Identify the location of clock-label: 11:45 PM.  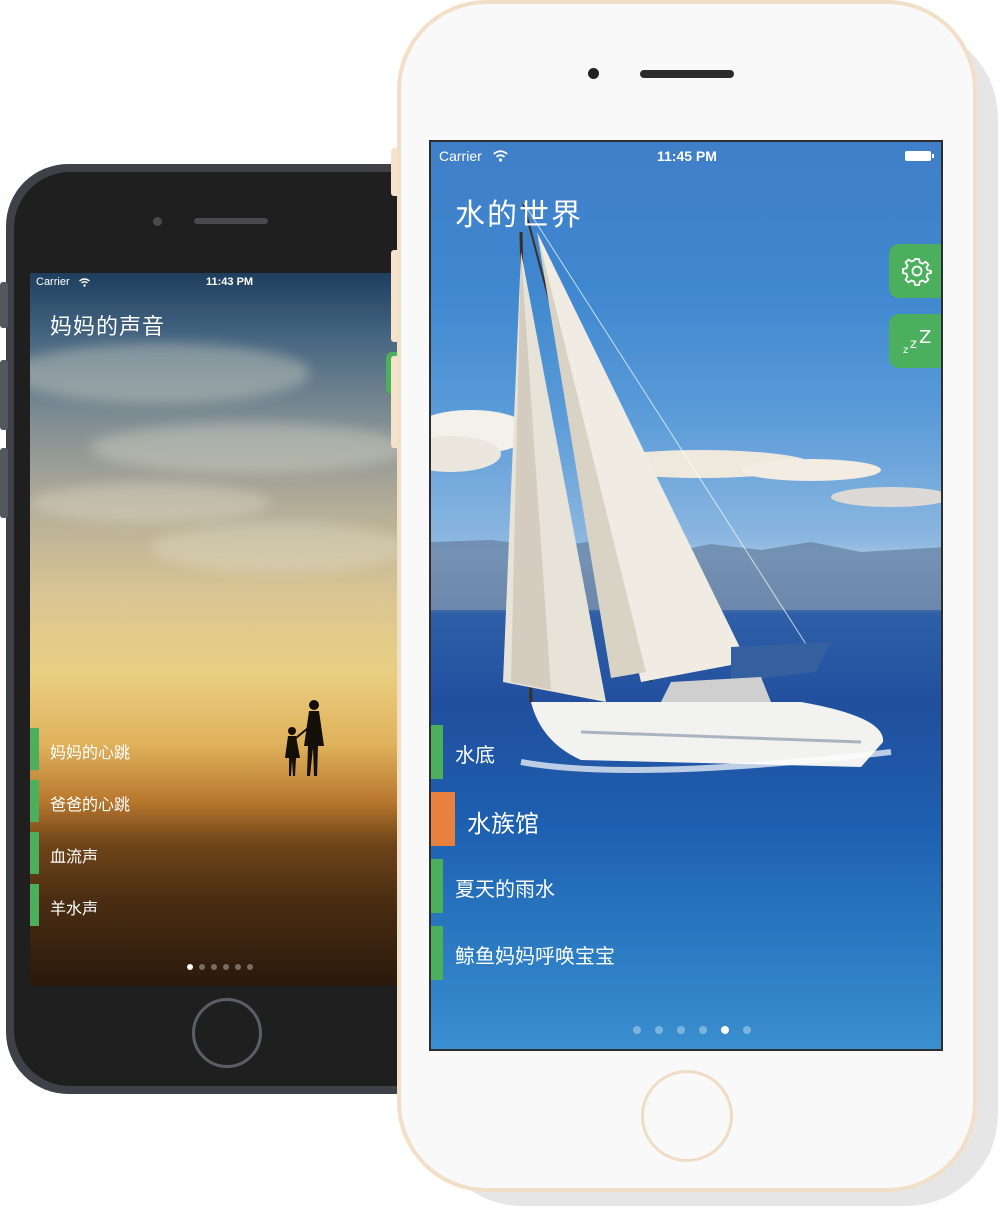
(687, 156).